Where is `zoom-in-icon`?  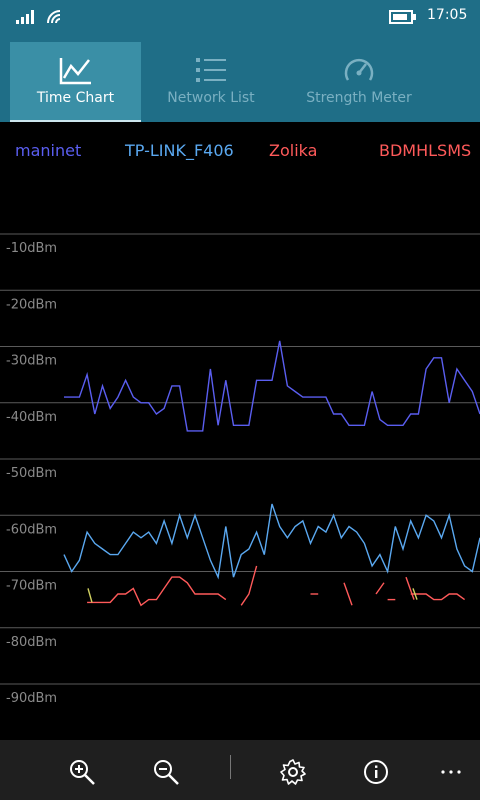
zoom-in-icon is located at coordinates (82, 772).